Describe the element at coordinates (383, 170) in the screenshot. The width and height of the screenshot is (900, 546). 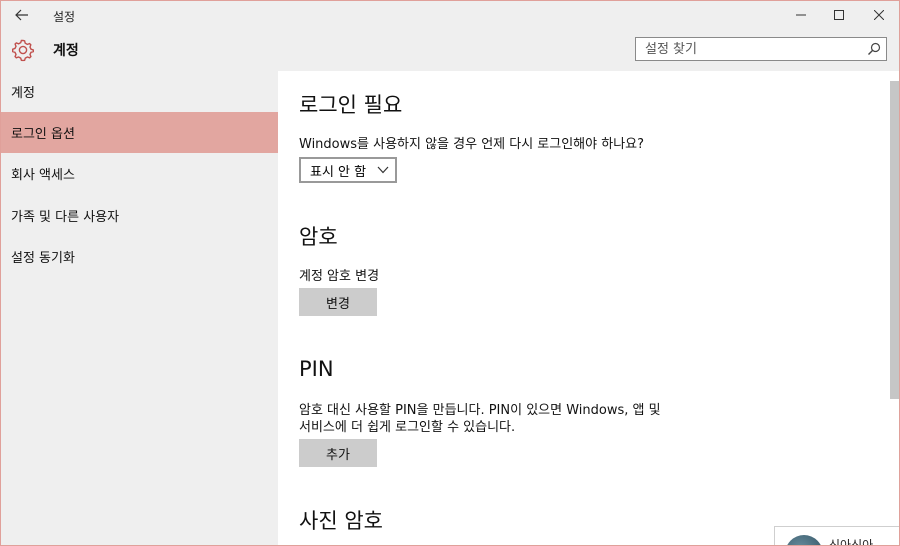
I see `chevron-down-icon` at that location.